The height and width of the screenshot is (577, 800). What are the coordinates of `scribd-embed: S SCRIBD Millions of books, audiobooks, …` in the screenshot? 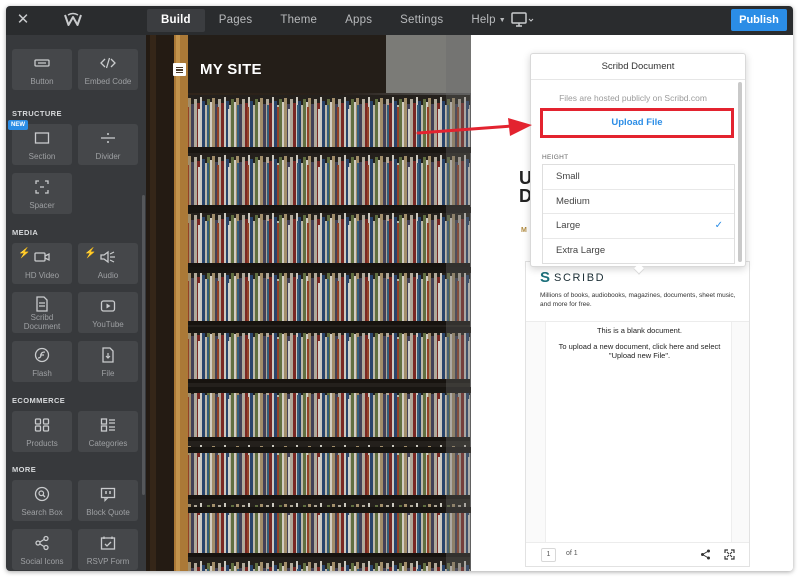 It's located at (637, 414).